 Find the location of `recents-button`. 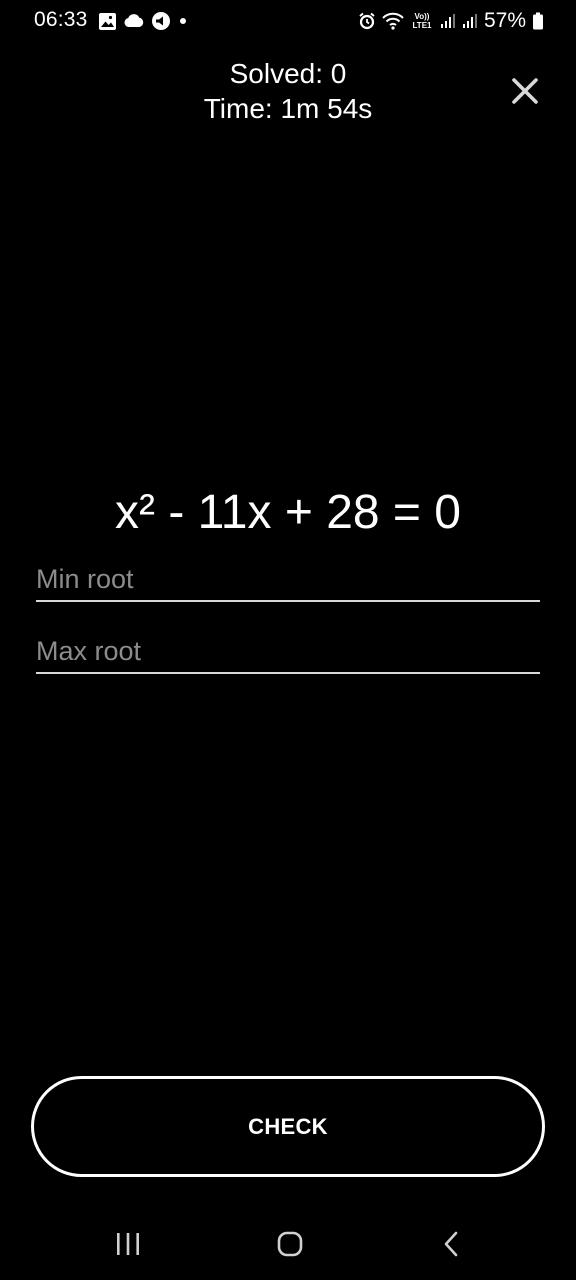

recents-button is located at coordinates (128, 1244).